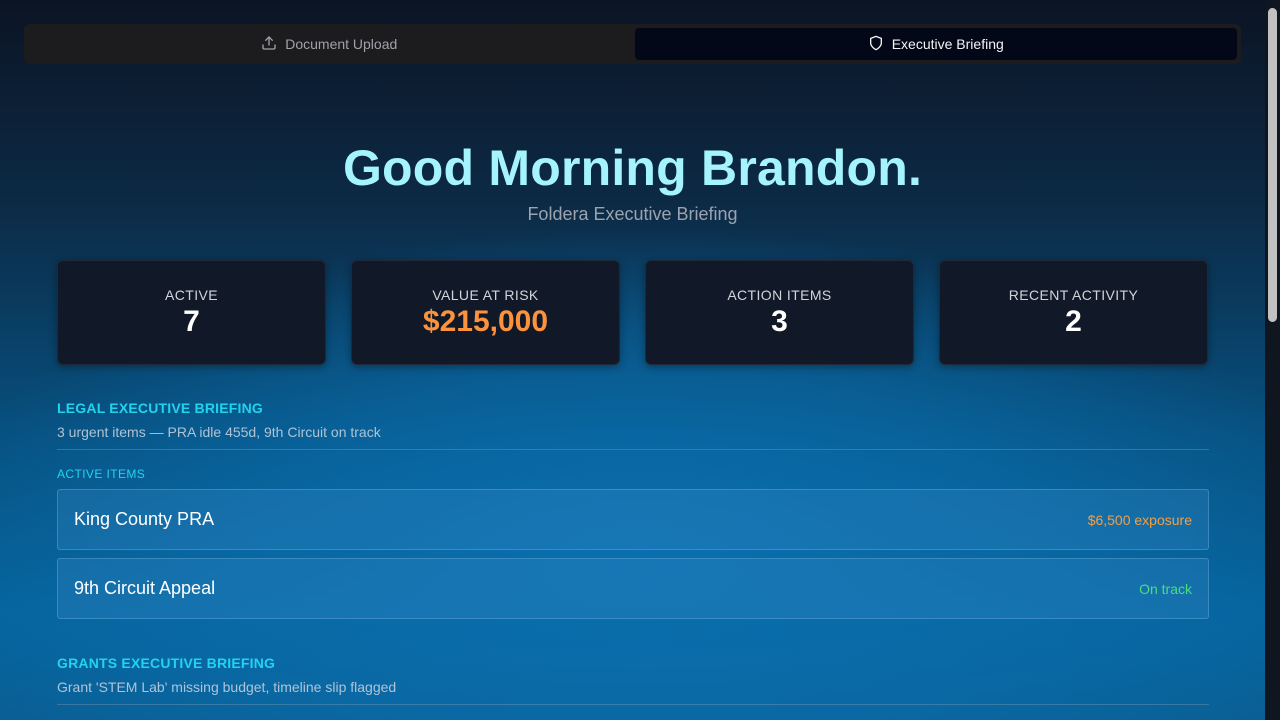 Image resolution: width=1280 pixels, height=720 pixels. I want to click on section-title: LEGAL EXECUTIVE BRIEFING, so click(160, 408).